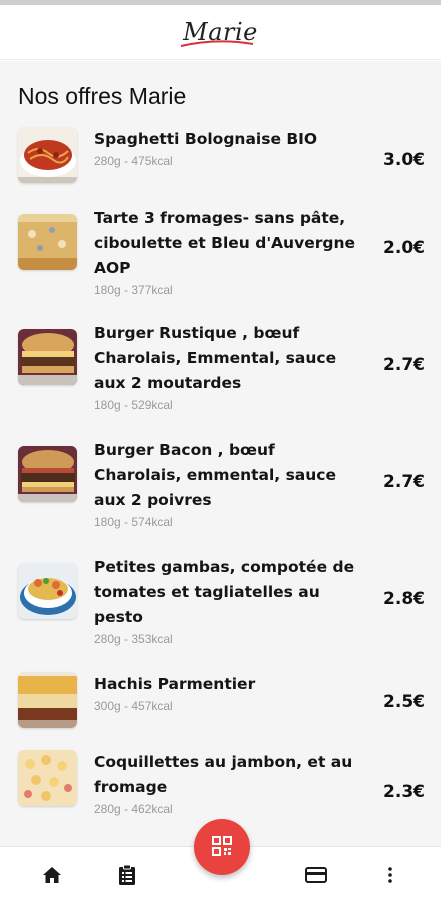 The image size is (441, 900). Describe the element at coordinates (223, 774) in the screenshot. I see `product-name: Coquillettes au jambon, et au fromage` at that location.